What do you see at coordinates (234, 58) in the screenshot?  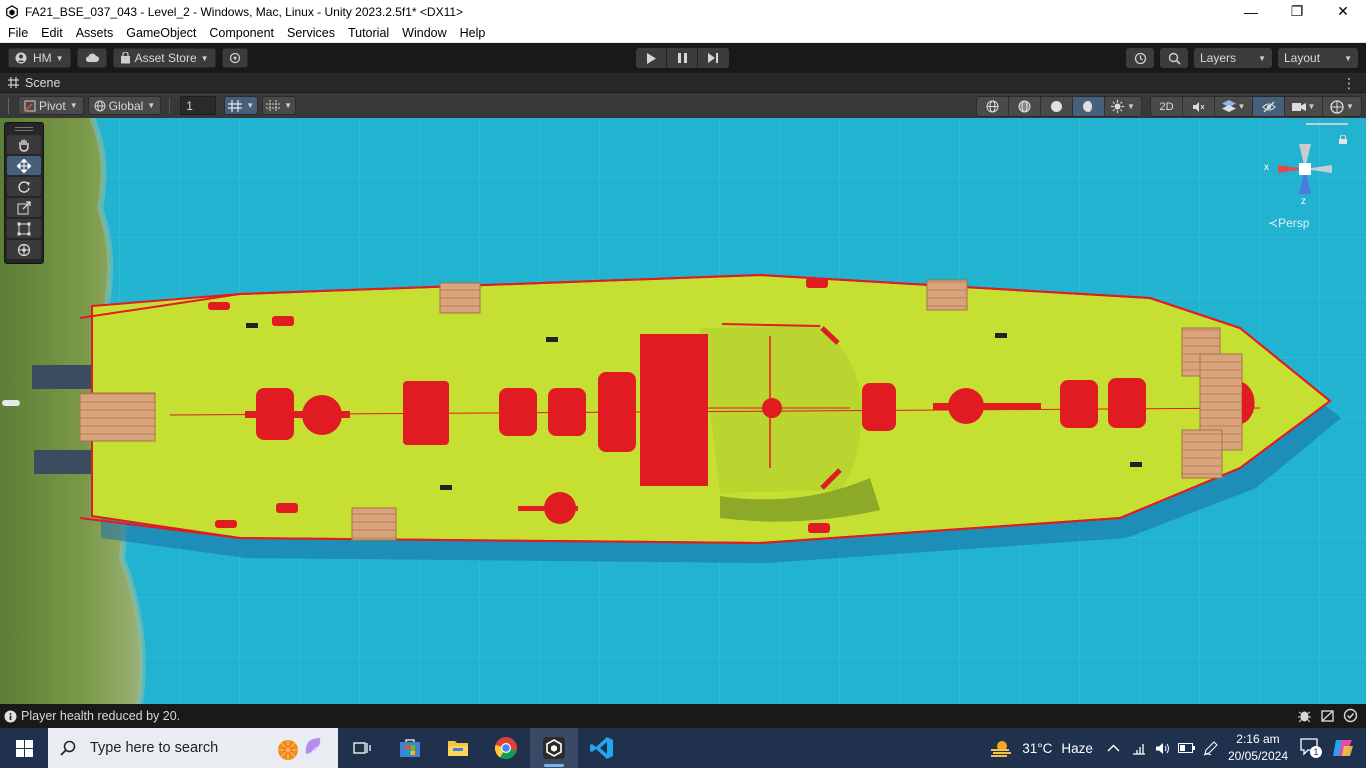 I see `version-control-button` at bounding box center [234, 58].